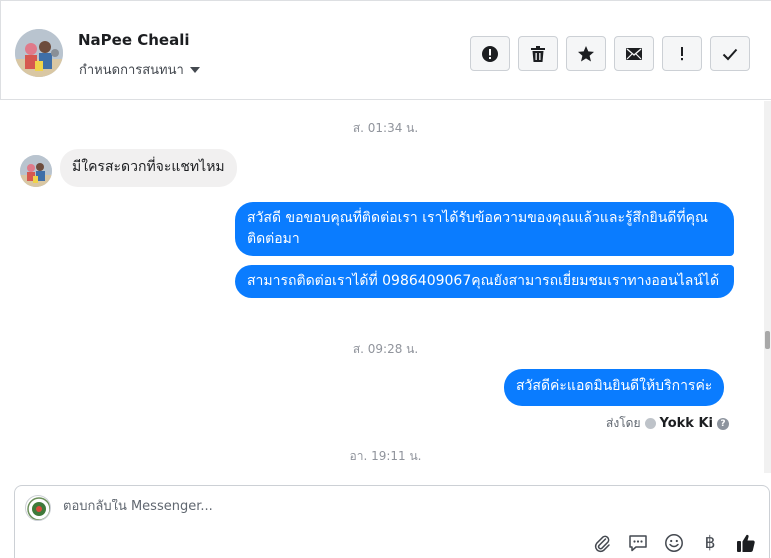 The height and width of the screenshot is (558, 771). I want to click on delete-button, so click(538, 53).